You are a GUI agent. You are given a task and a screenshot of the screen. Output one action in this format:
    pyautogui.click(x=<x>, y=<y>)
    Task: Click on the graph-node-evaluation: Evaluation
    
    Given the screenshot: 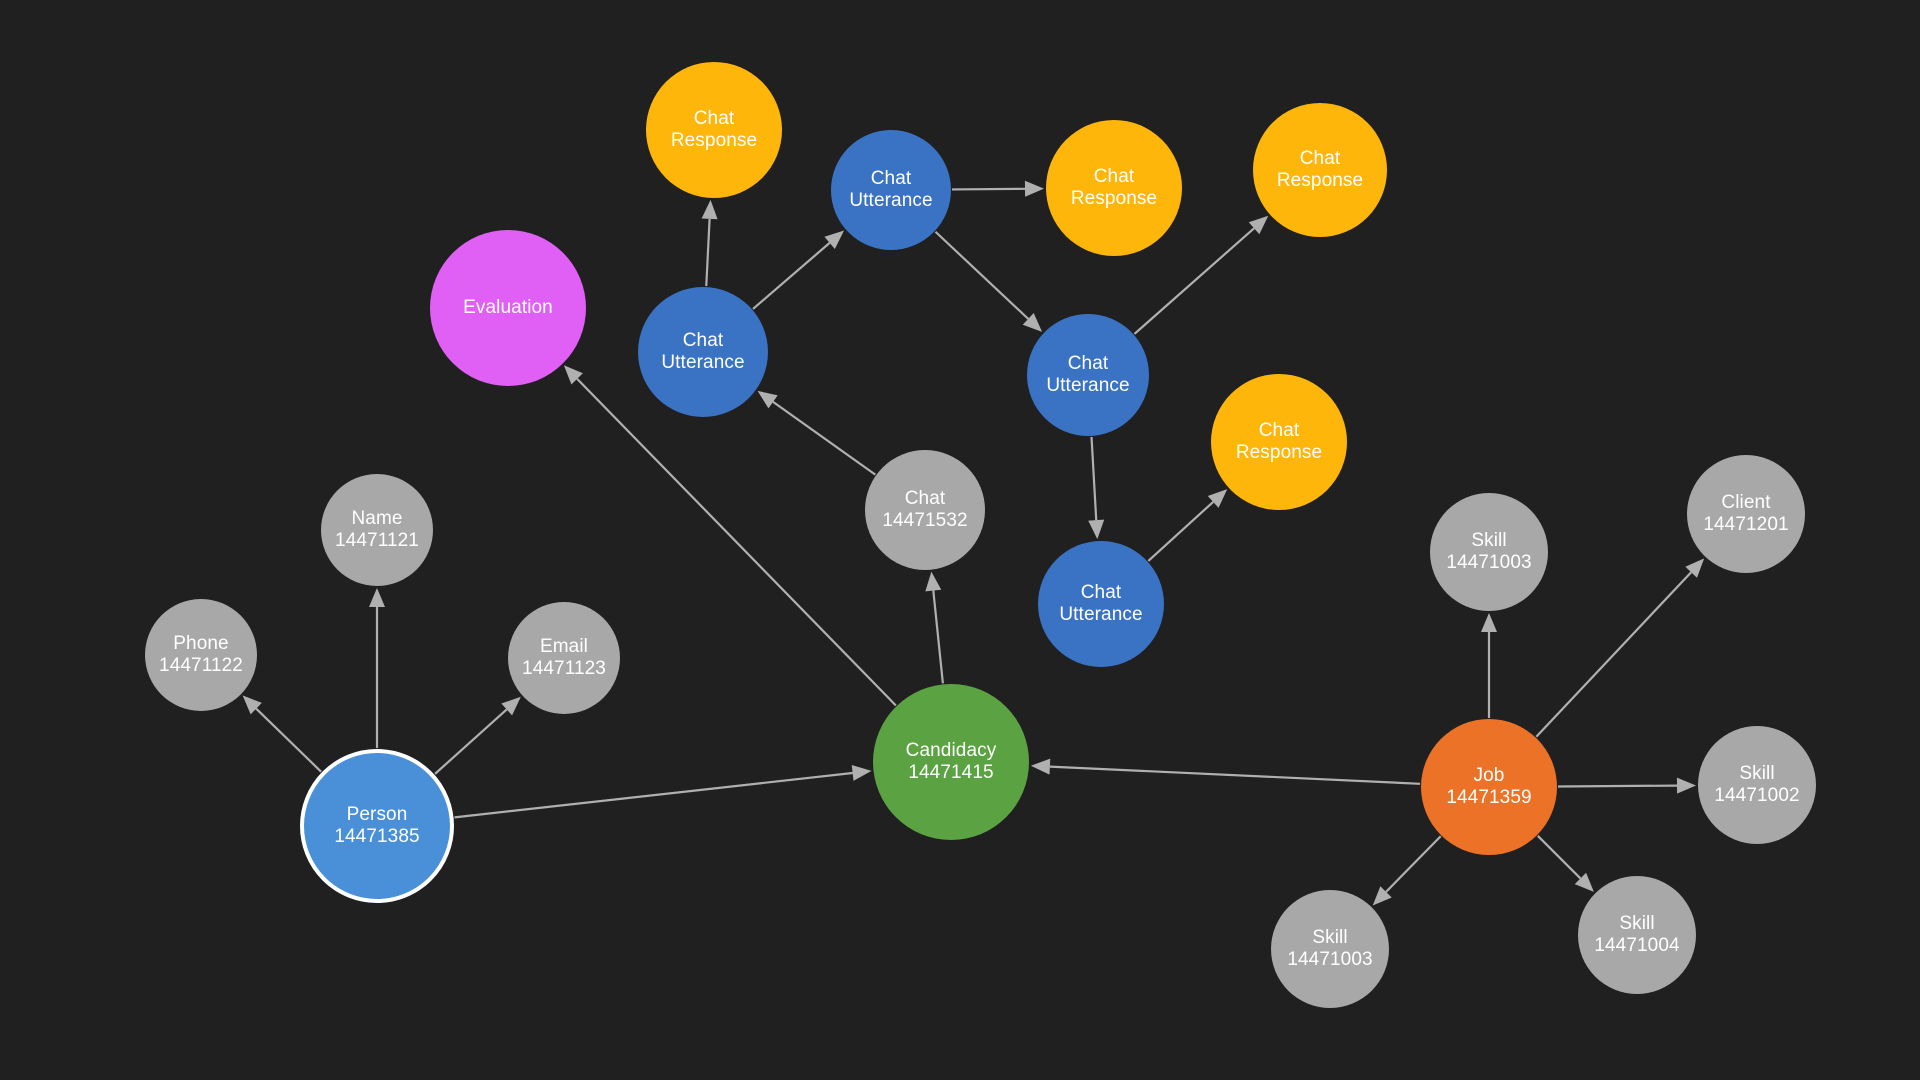 What is the action you would take?
    pyautogui.click(x=508, y=308)
    